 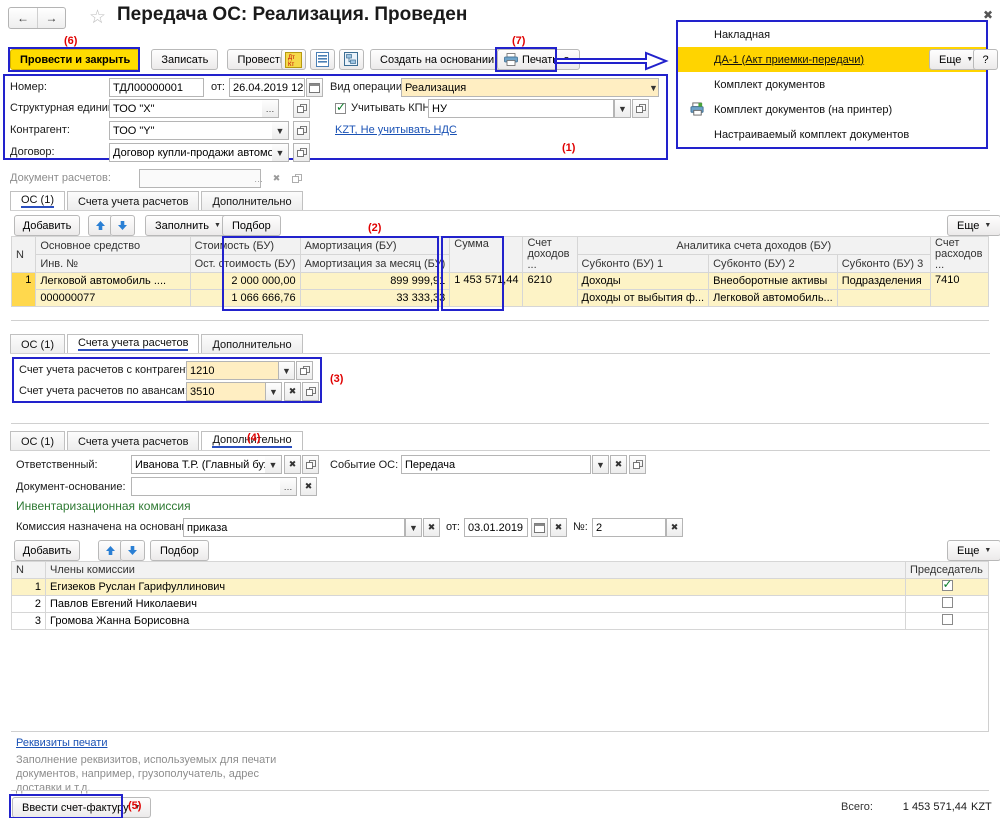 I want to click on responsible-clear-icon: ✖, so click(x=292, y=464).